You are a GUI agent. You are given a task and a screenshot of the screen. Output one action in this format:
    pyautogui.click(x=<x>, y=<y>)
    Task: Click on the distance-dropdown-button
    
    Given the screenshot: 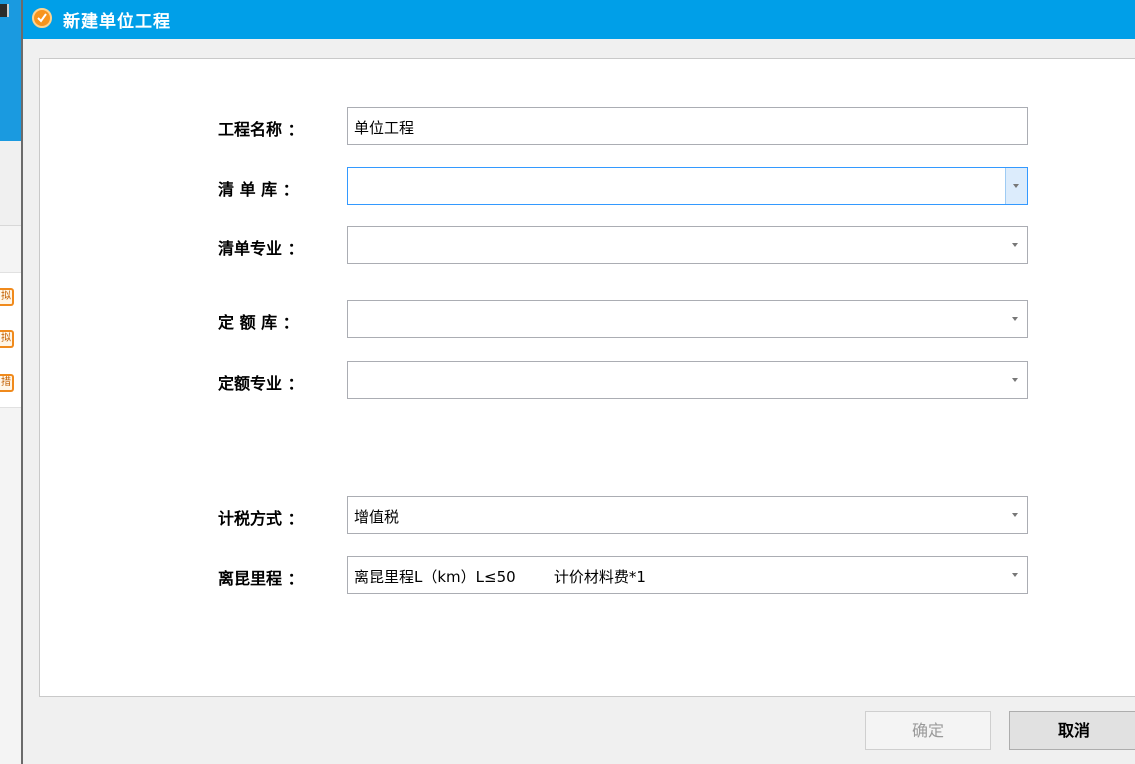 What is the action you would take?
    pyautogui.click(x=1016, y=575)
    